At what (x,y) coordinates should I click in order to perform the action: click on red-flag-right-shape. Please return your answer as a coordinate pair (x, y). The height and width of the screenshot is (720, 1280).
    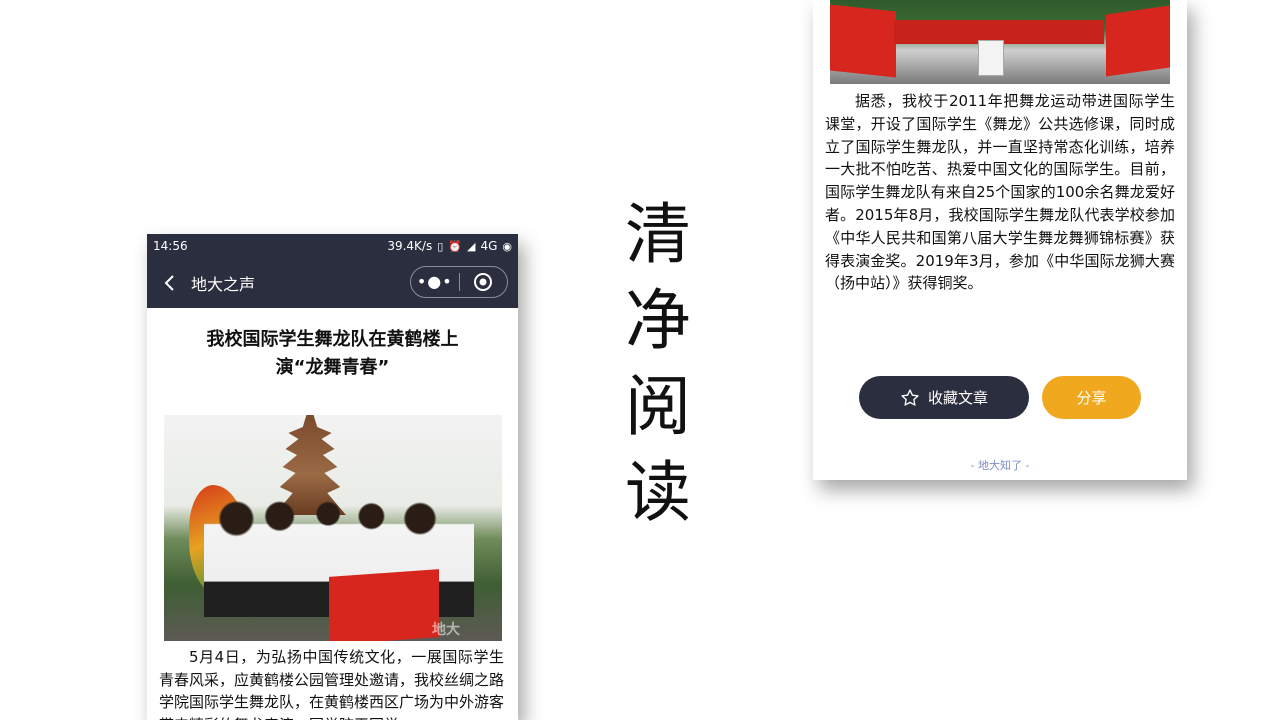
    Looking at the image, I should click on (1138, 41).